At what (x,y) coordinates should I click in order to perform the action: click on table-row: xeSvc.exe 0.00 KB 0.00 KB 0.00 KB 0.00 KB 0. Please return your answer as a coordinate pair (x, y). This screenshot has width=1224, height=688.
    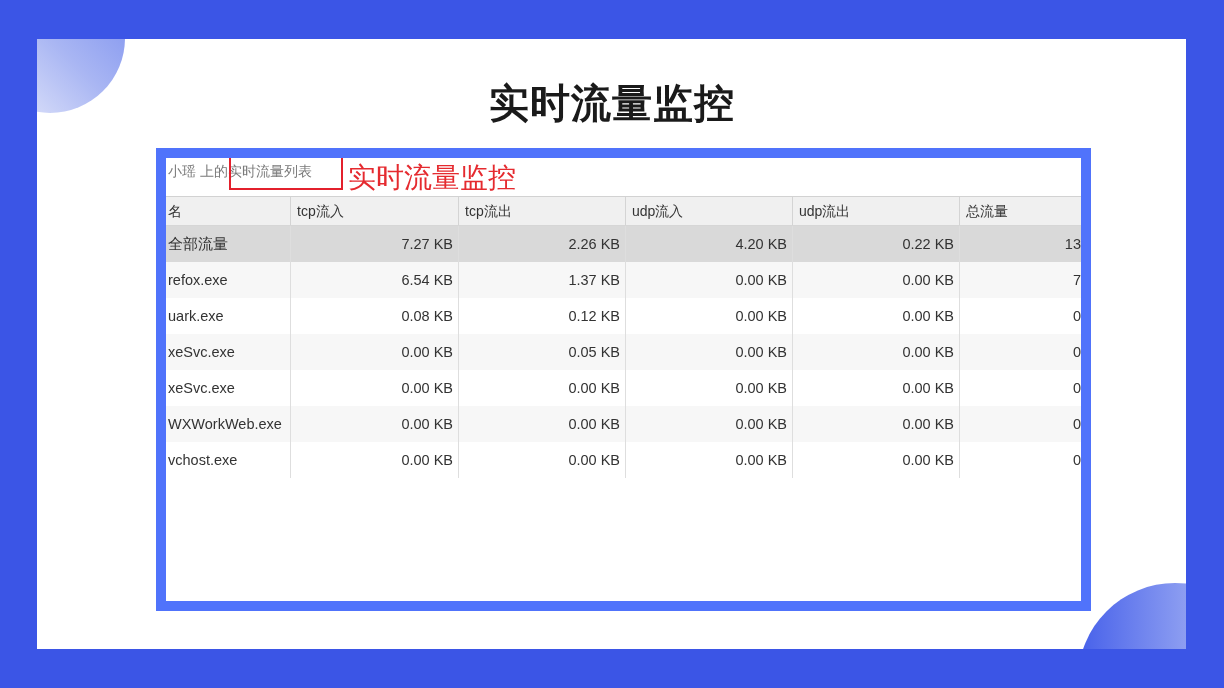
    Looking at the image, I should click on (623, 388).